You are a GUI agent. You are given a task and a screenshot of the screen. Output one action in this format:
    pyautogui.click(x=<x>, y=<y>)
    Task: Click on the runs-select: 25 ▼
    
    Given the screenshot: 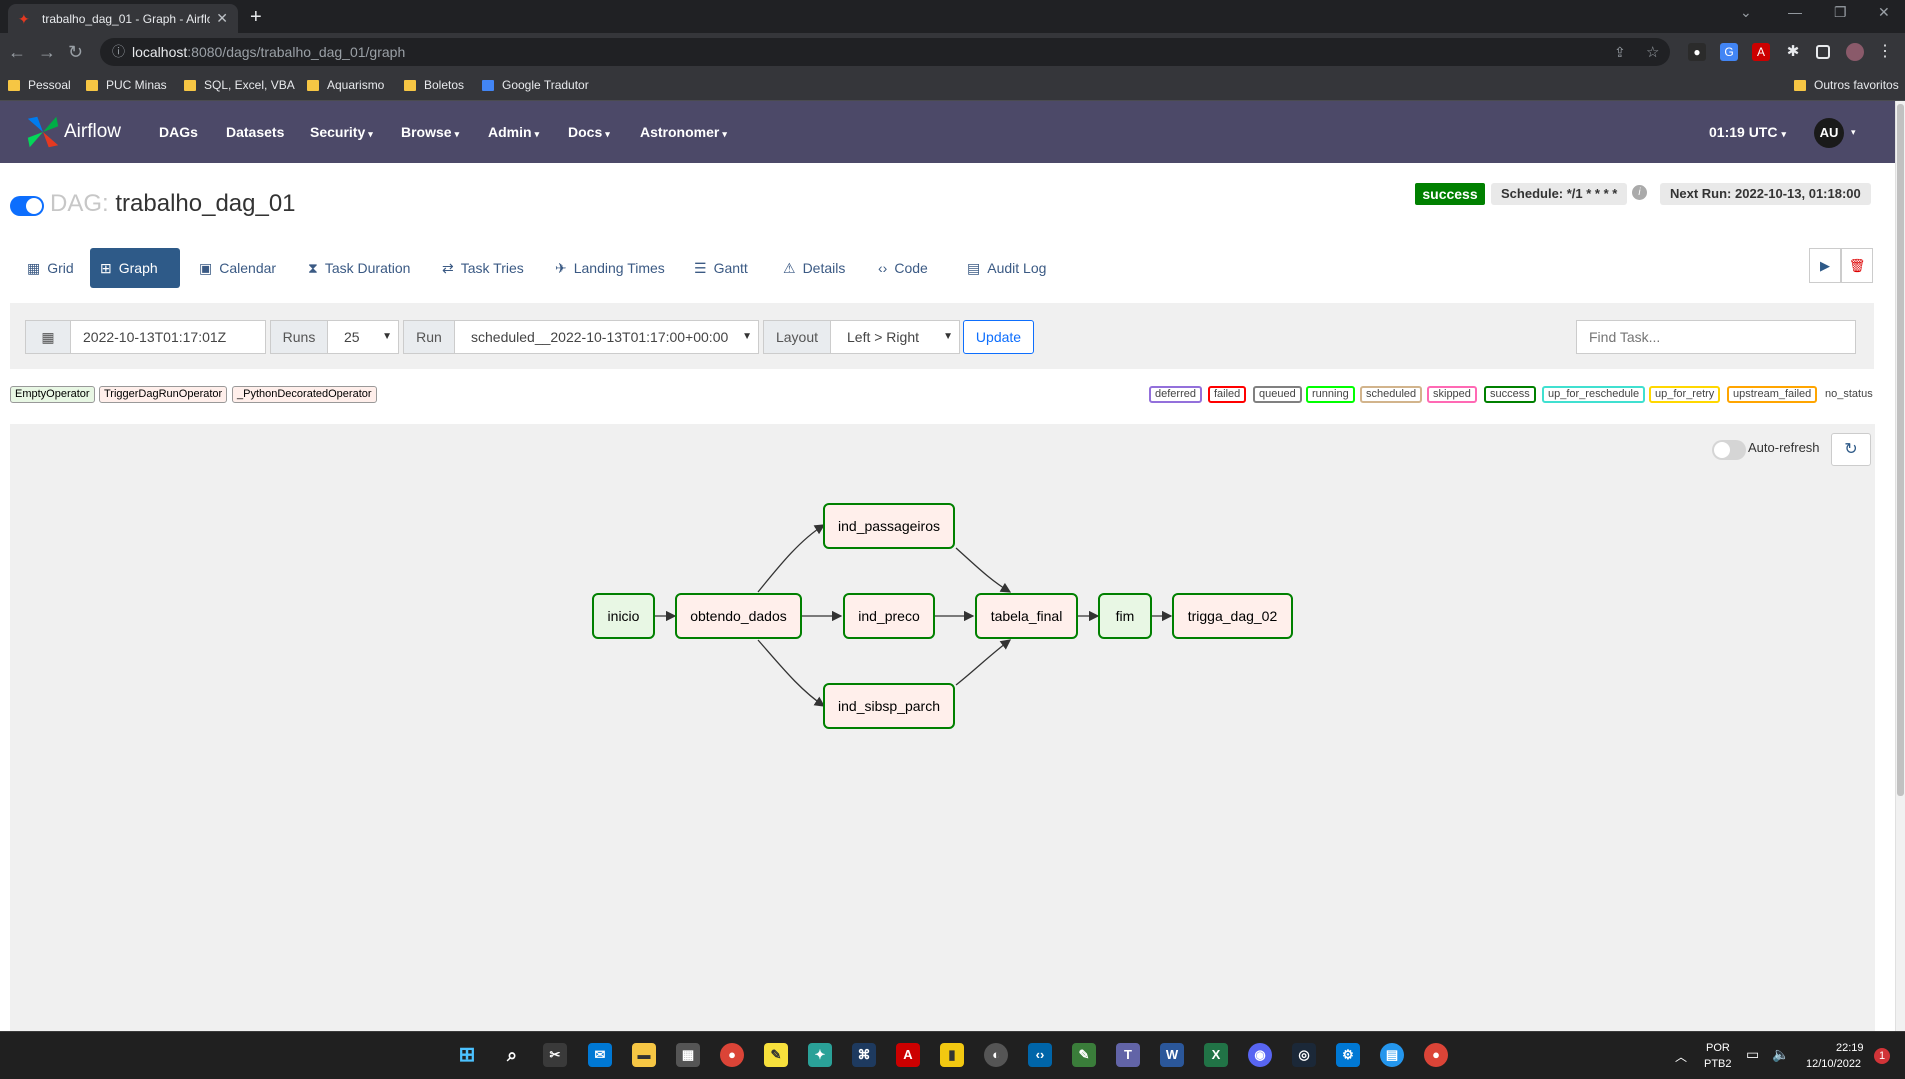 What is the action you would take?
    pyautogui.click(x=363, y=337)
    